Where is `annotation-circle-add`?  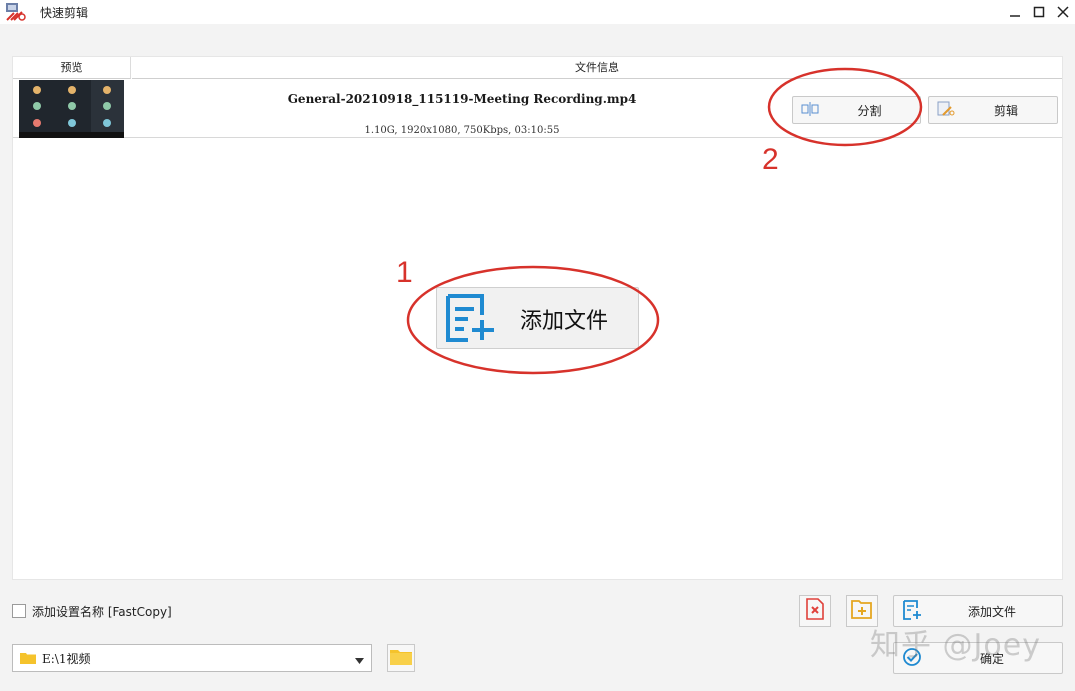
annotation-circle-add is located at coordinates (533, 320).